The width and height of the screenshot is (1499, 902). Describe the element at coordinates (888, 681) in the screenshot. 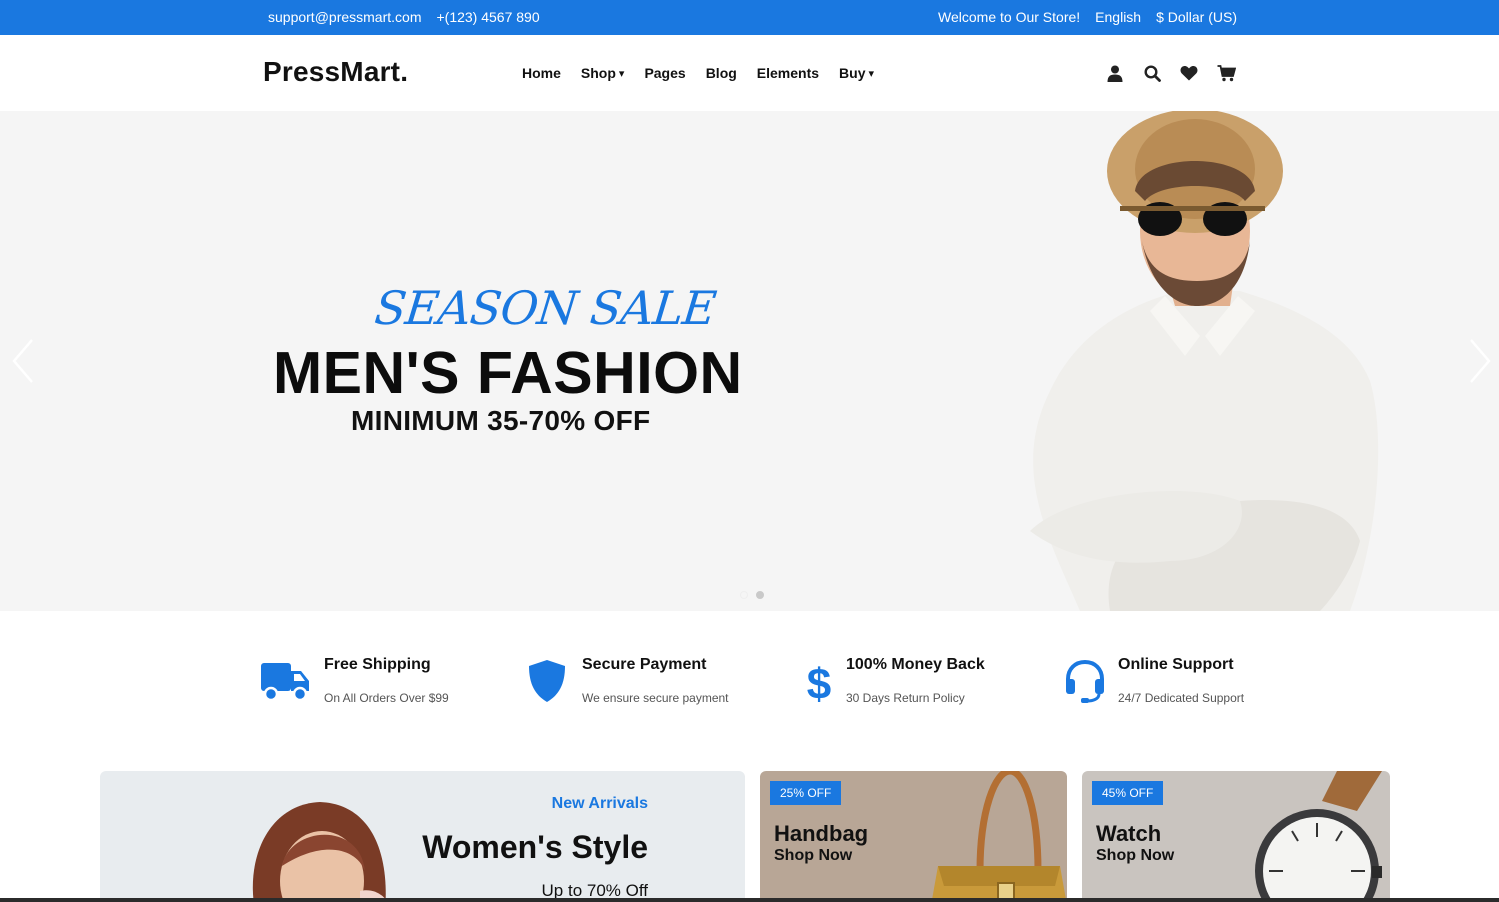

I see `feature-money-back: $ 100% Money Back 30 Days Return Policy` at that location.